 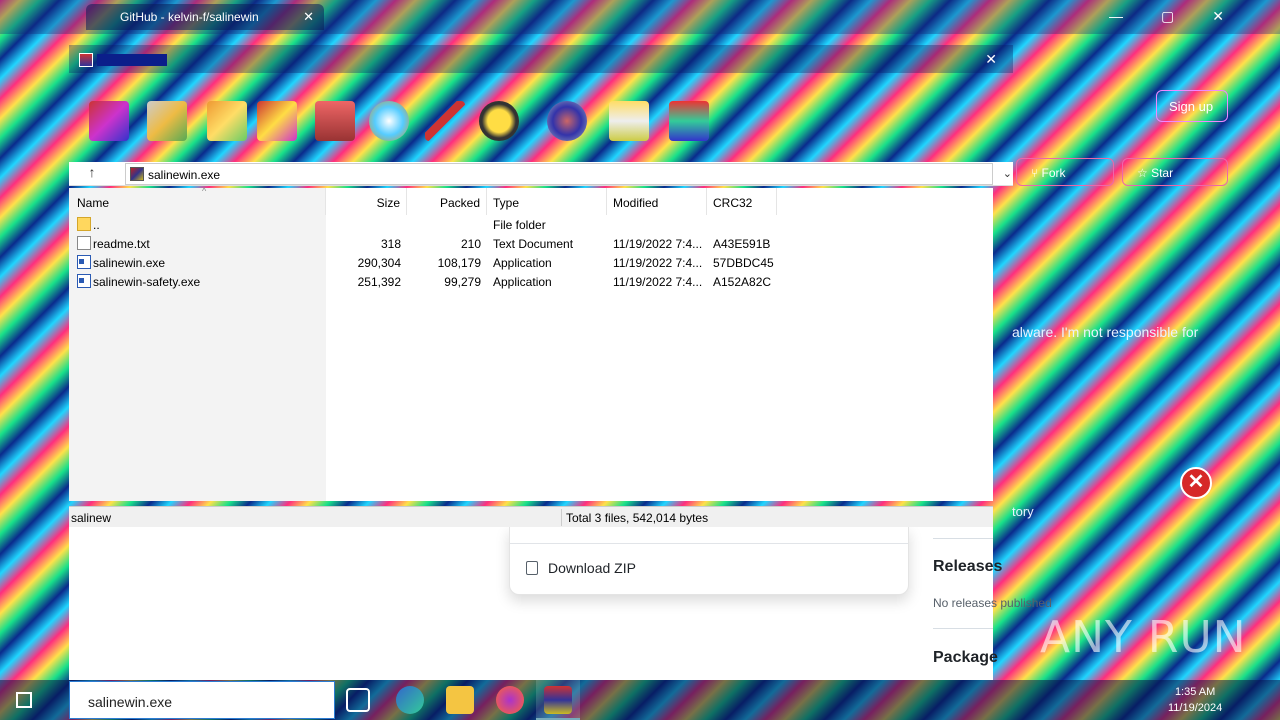 What do you see at coordinates (519, 225) in the screenshot?
I see `file-type: File folder` at bounding box center [519, 225].